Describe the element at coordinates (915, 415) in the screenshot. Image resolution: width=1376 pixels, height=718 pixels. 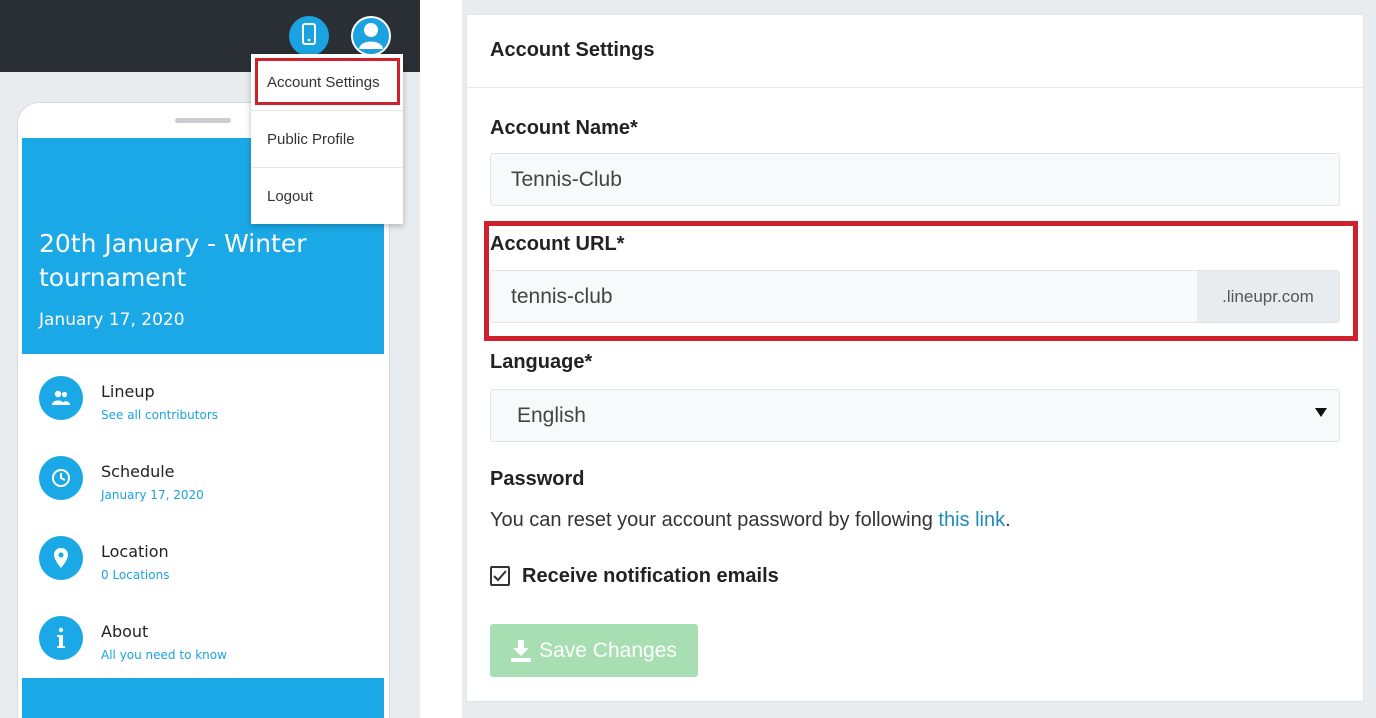
I see `language-select: English` at that location.